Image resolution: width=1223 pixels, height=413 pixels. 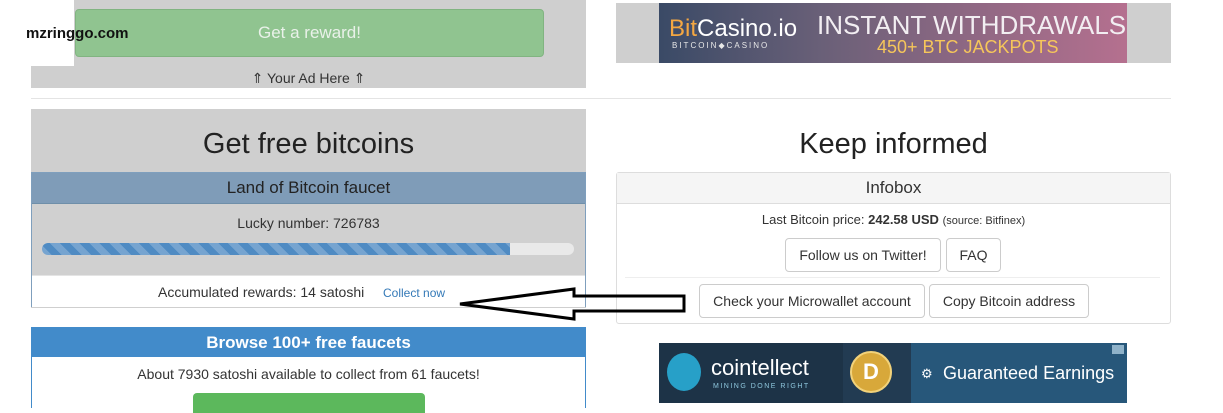 What do you see at coordinates (572, 304) in the screenshot?
I see `left-arrow-annotation-icon` at bounding box center [572, 304].